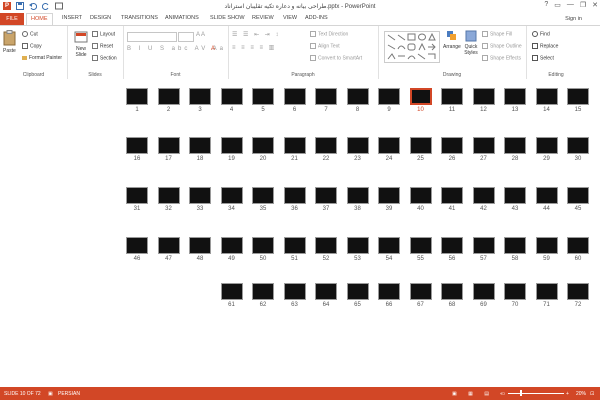 Image resolution: width=600 pixels, height=400 pixels. Describe the element at coordinates (501, 394) in the screenshot. I see `zoom-out-button: −` at that location.